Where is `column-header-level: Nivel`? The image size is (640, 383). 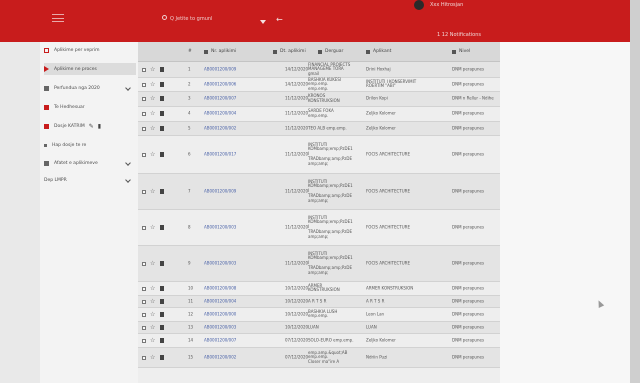 column-header-level: Nivel is located at coordinates (461, 51).